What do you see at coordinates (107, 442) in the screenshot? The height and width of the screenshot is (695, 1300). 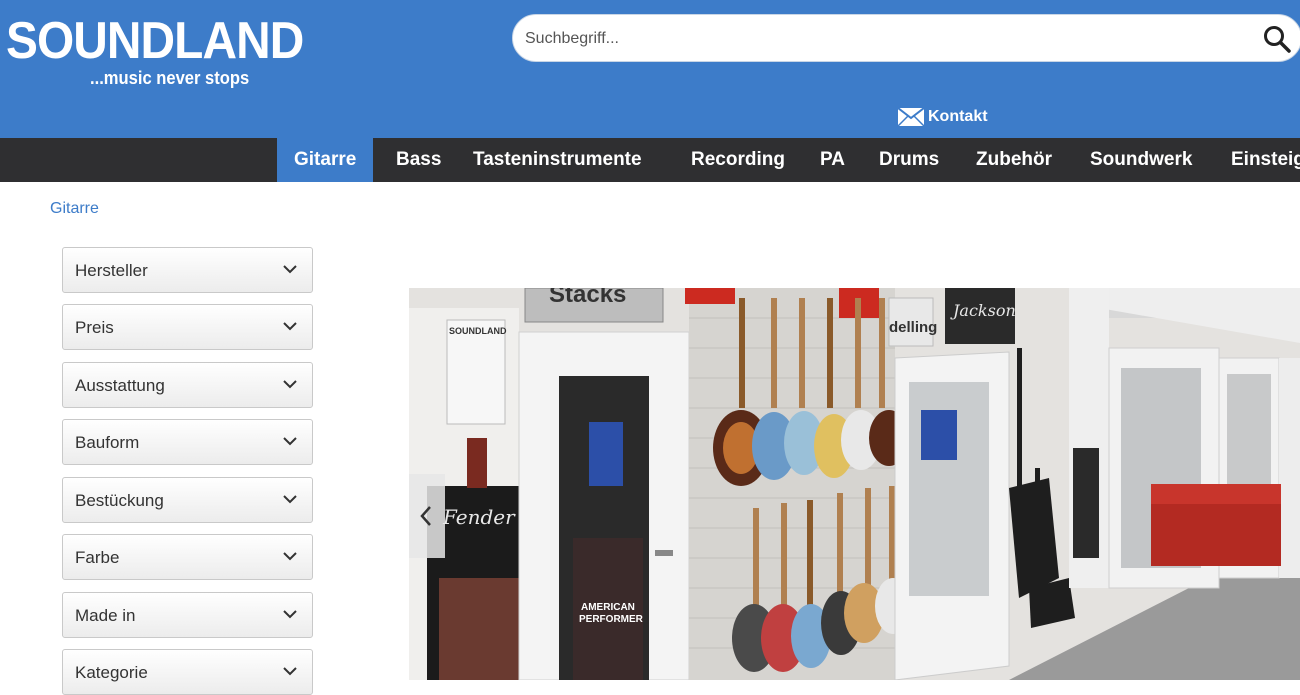 I see `filter-label: Bauform` at bounding box center [107, 442].